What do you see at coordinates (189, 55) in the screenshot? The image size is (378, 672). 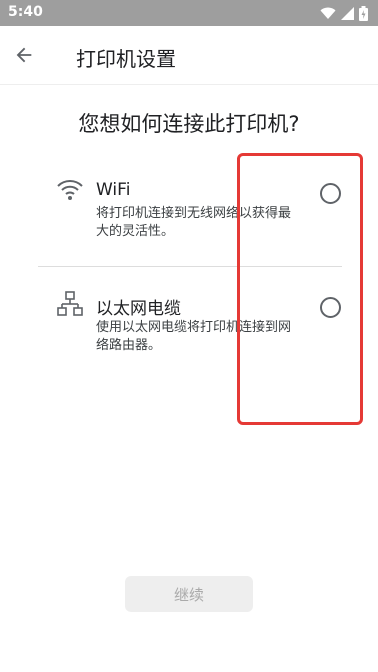 I see `app-bar: 打印机设置` at bounding box center [189, 55].